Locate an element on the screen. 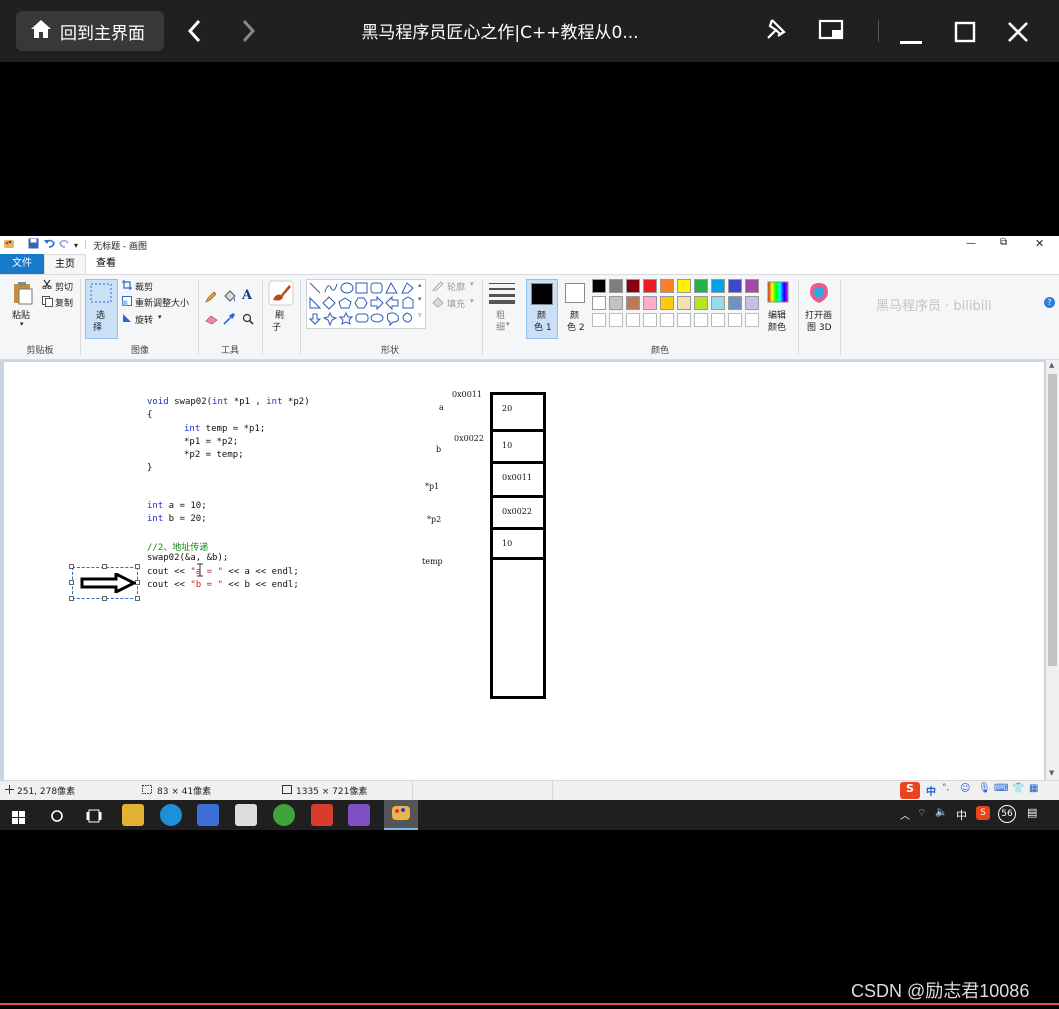 Image resolution: width=1059 pixels, height=1009 pixels. paint-close-icon: ✕ is located at coordinates (1039, 243).